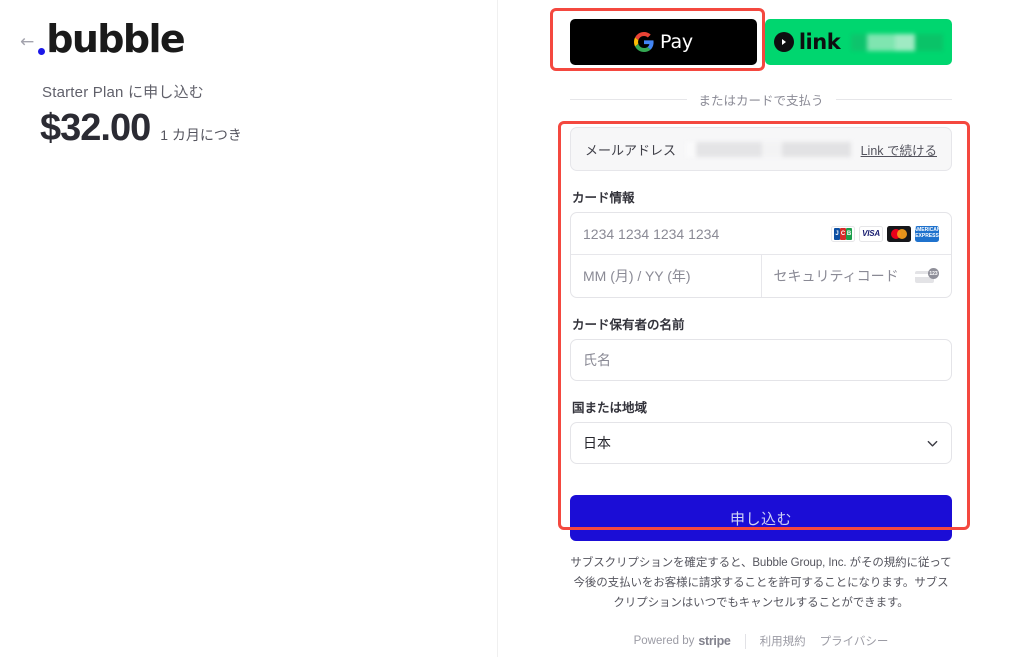  Describe the element at coordinates (761, 360) in the screenshot. I see `cardholder-name-field: 氏名` at that location.